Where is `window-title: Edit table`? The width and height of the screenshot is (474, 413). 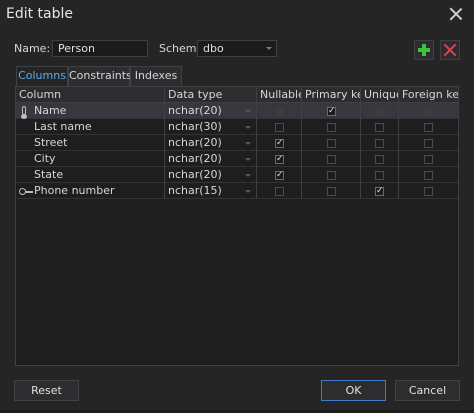 window-title: Edit table is located at coordinates (40, 14).